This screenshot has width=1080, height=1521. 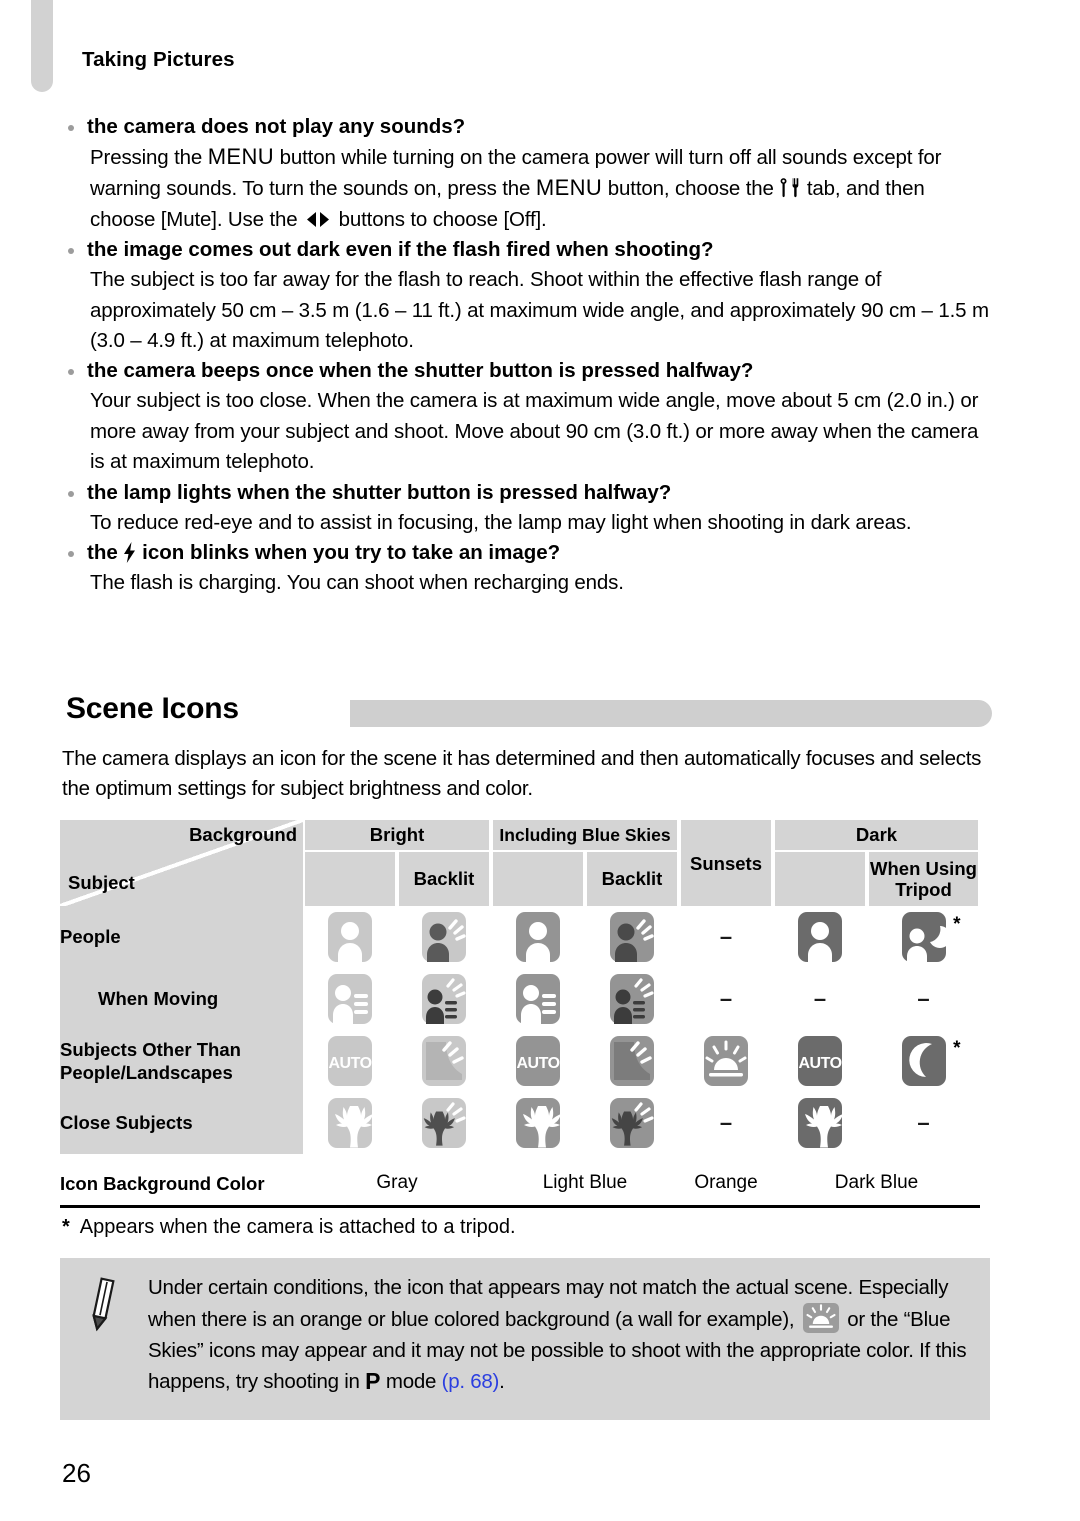 What do you see at coordinates (820, 1123) in the screenshot?
I see `cell-close-dark` at bounding box center [820, 1123].